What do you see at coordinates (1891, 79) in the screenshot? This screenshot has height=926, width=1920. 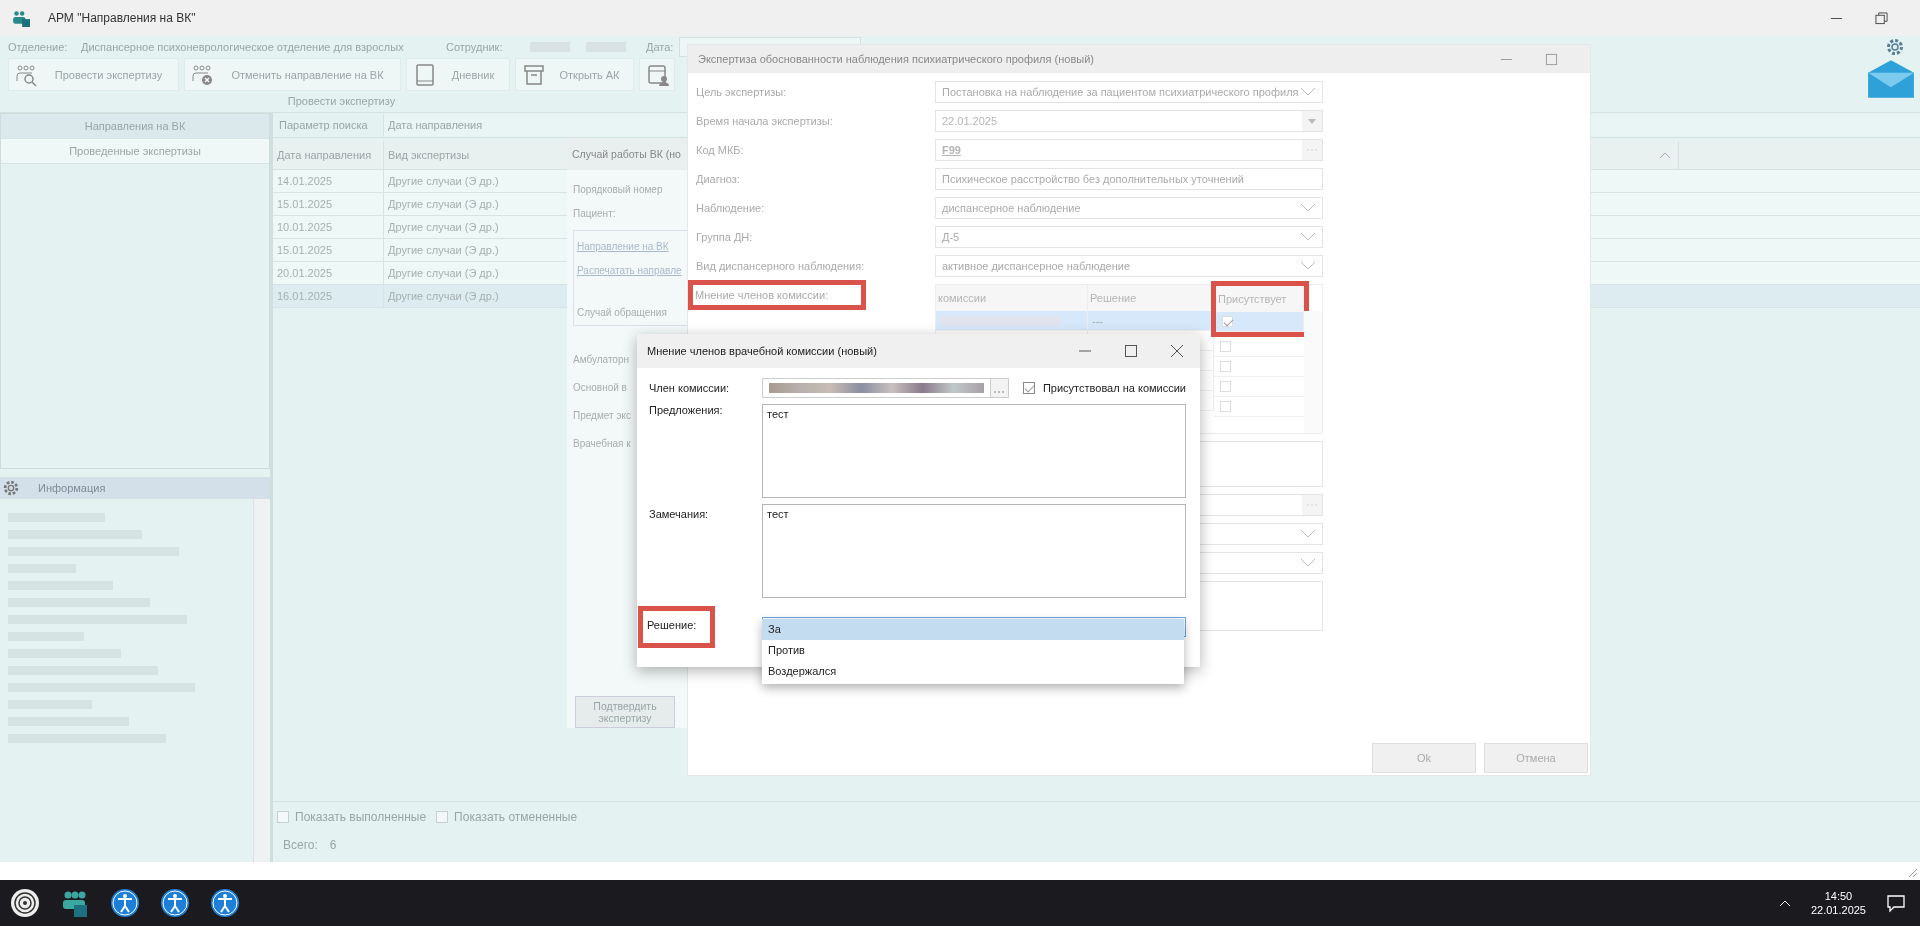 I see `envelope-icon` at bounding box center [1891, 79].